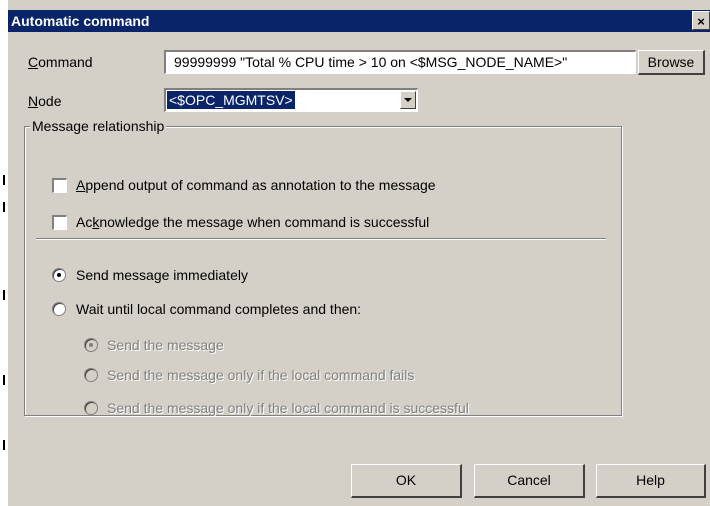  Describe the element at coordinates (59, 185) in the screenshot. I see `append-output-checkbox` at that location.